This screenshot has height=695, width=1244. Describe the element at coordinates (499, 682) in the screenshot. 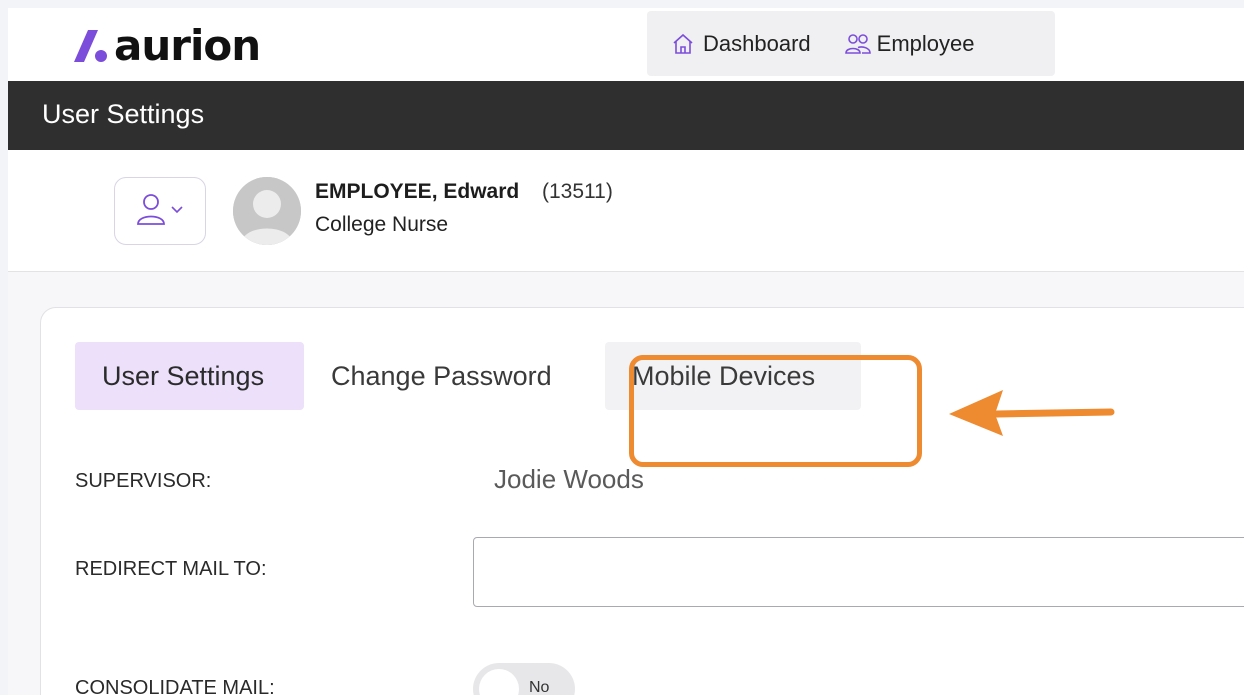

I see `toggle-knob` at that location.